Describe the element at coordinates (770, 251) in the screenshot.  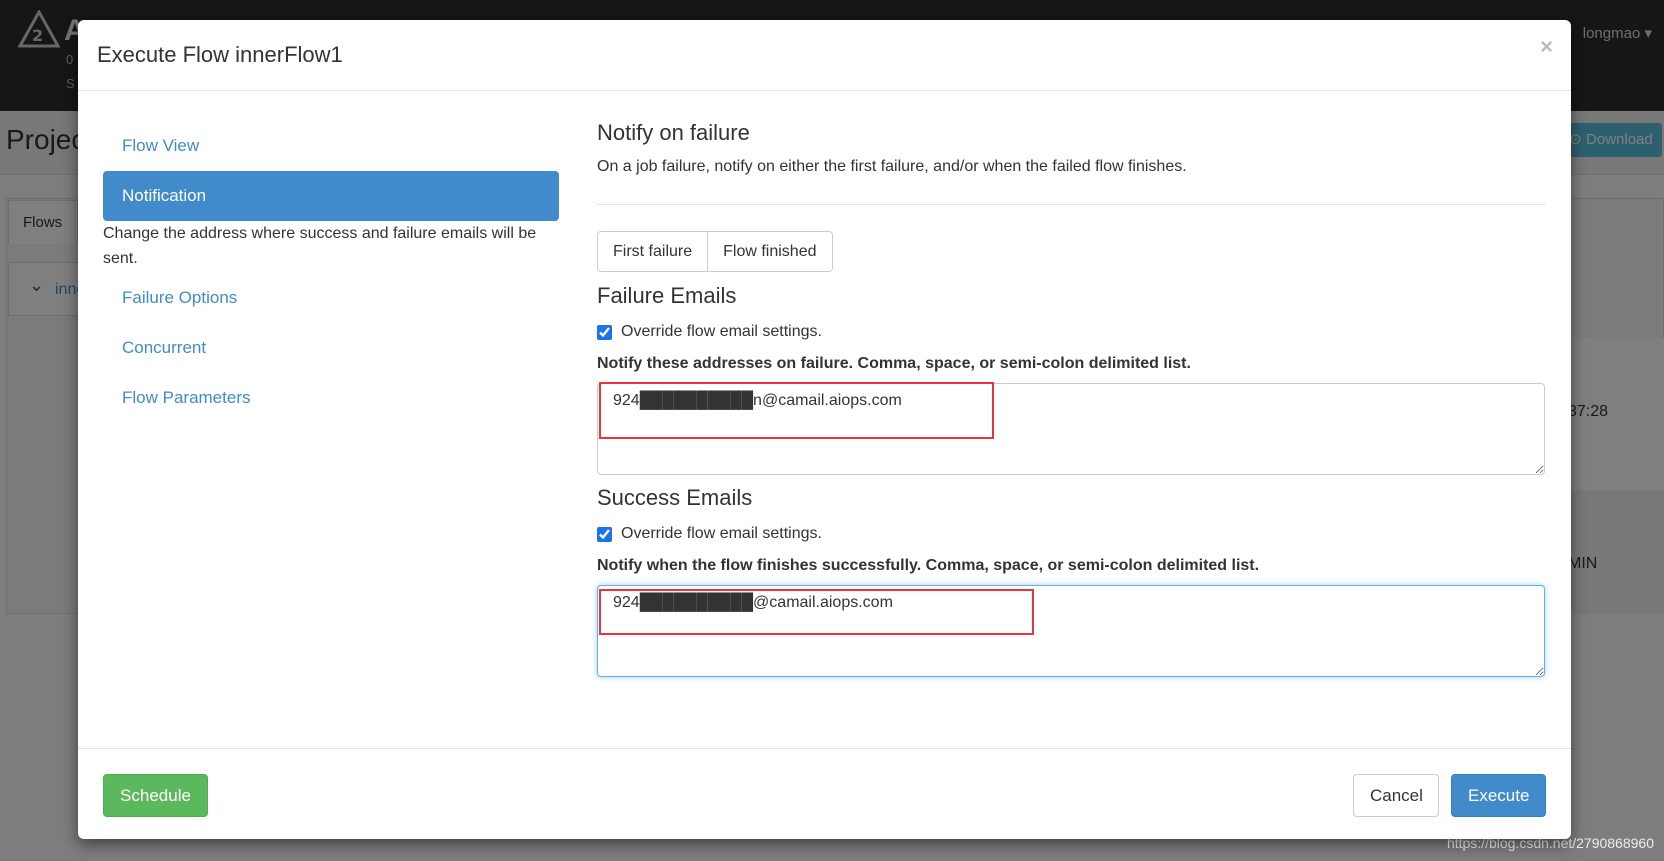
I see `flow-finished-button: Flow finished` at that location.